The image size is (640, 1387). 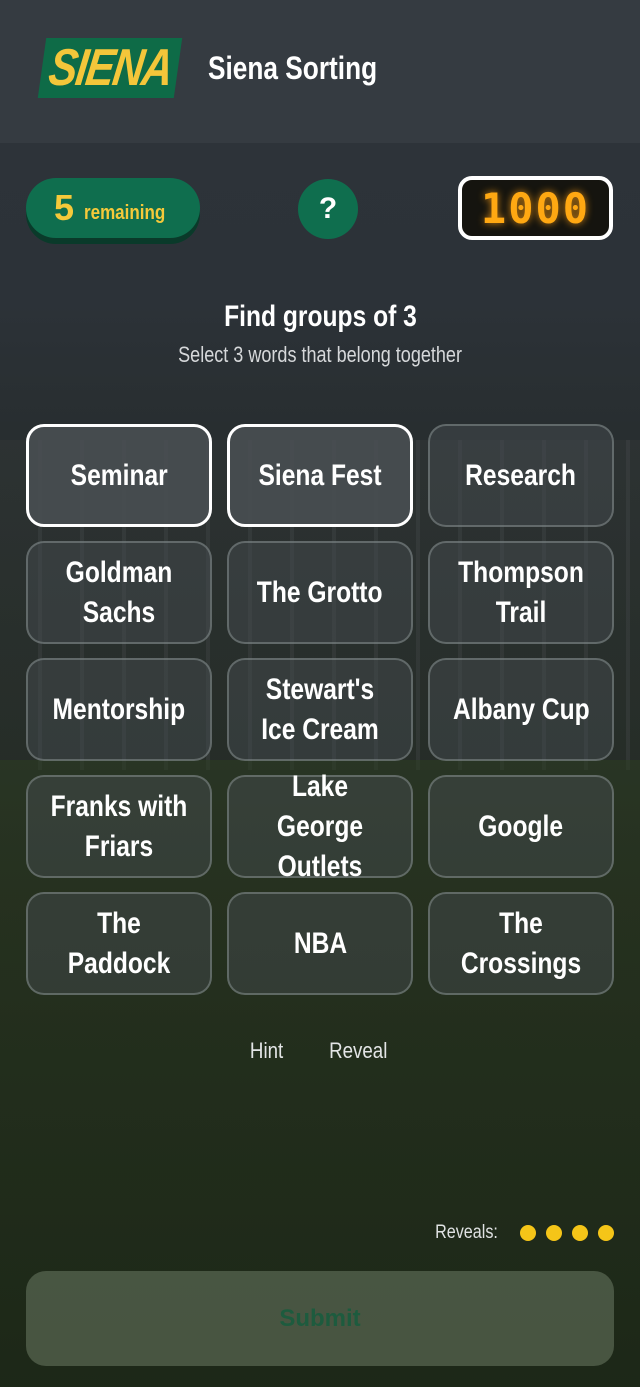 I want to click on word-tile-label: Lake George Outlets, so click(x=320, y=826).